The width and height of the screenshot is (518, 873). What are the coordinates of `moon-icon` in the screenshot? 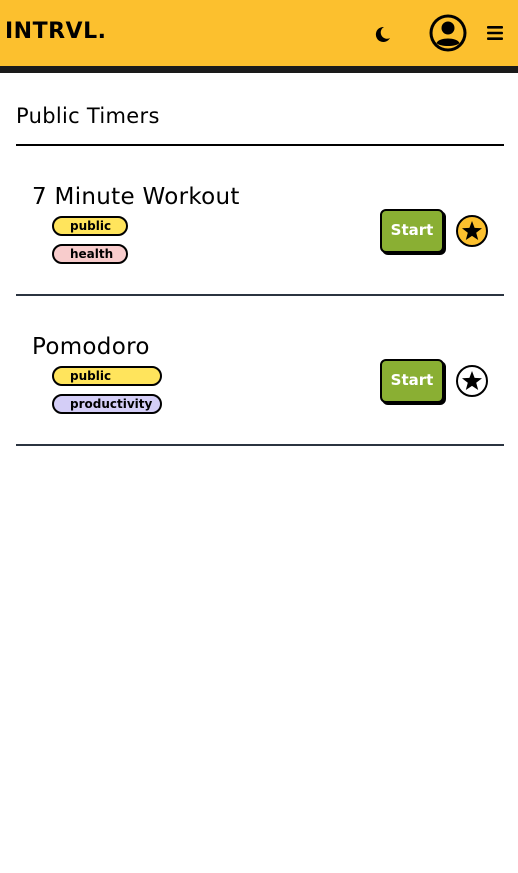 It's located at (382, 34).